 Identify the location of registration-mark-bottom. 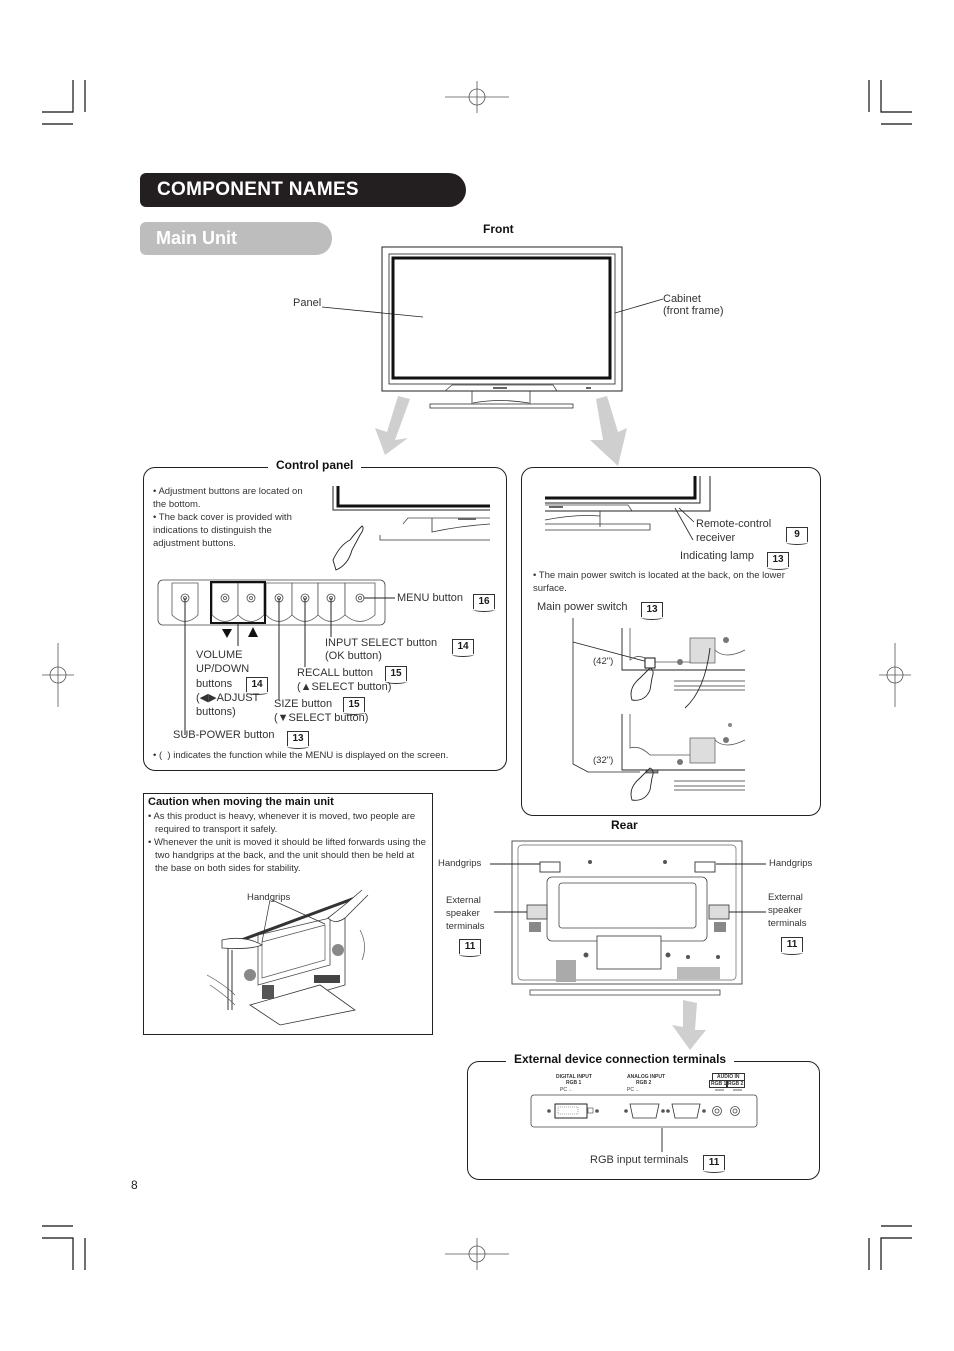
(477, 1254).